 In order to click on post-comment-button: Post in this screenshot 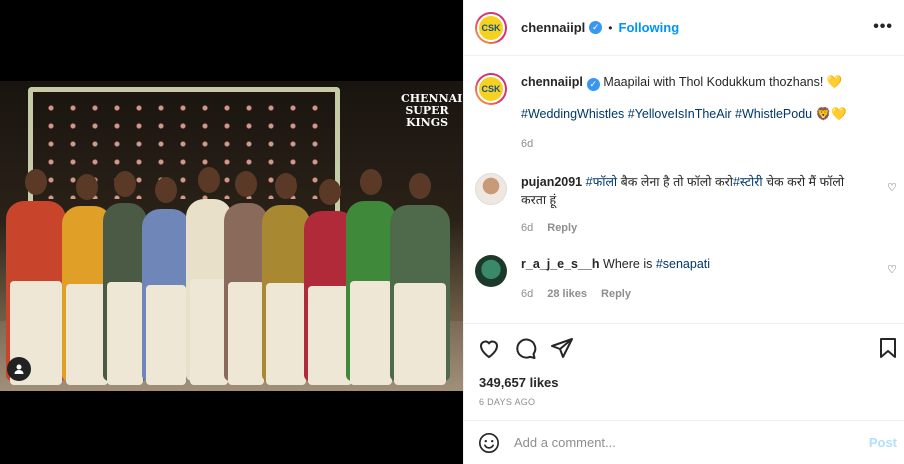, I will do `click(883, 442)`.